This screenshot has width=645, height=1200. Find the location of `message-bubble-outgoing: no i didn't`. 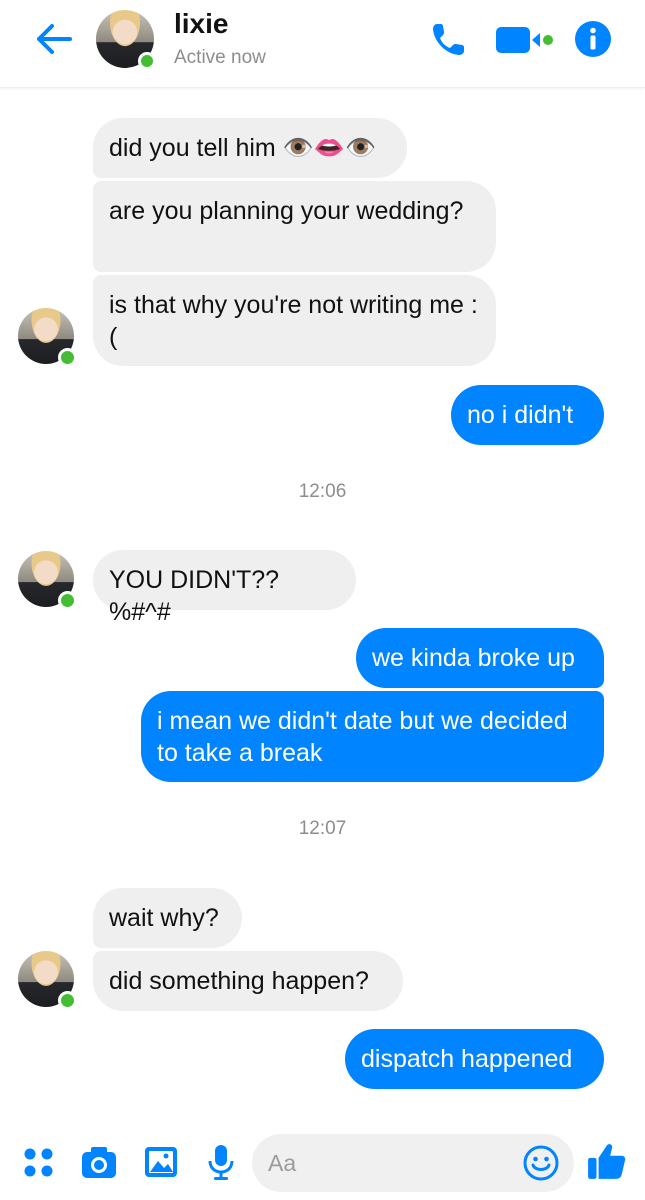

message-bubble-outgoing: no i didn't is located at coordinates (527, 415).